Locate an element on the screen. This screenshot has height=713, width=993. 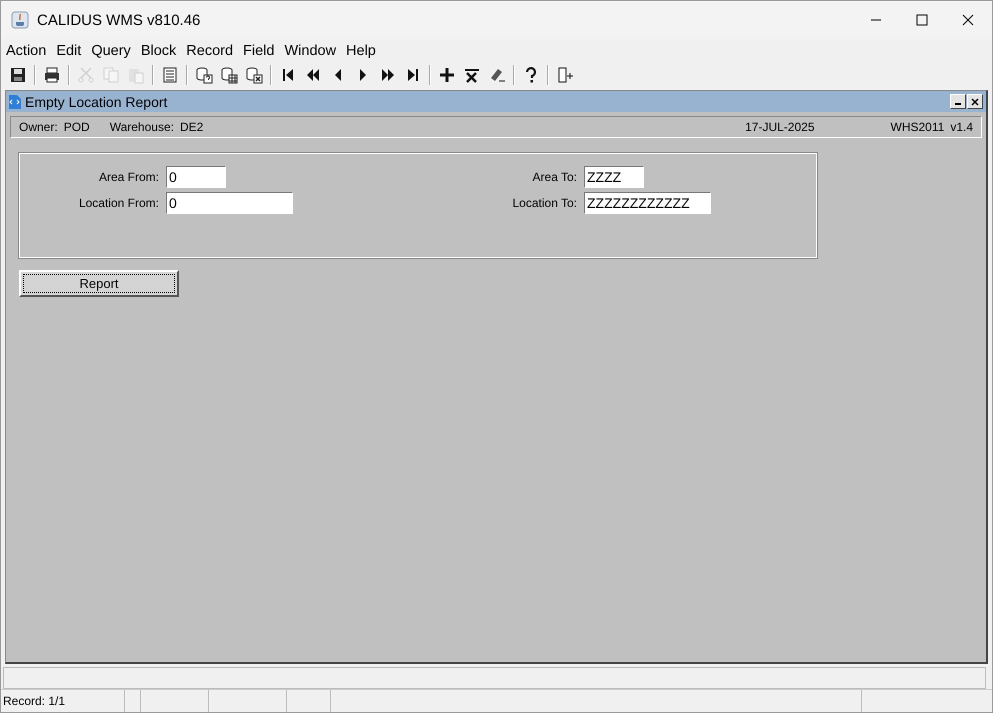
delete-icon is located at coordinates (472, 75).